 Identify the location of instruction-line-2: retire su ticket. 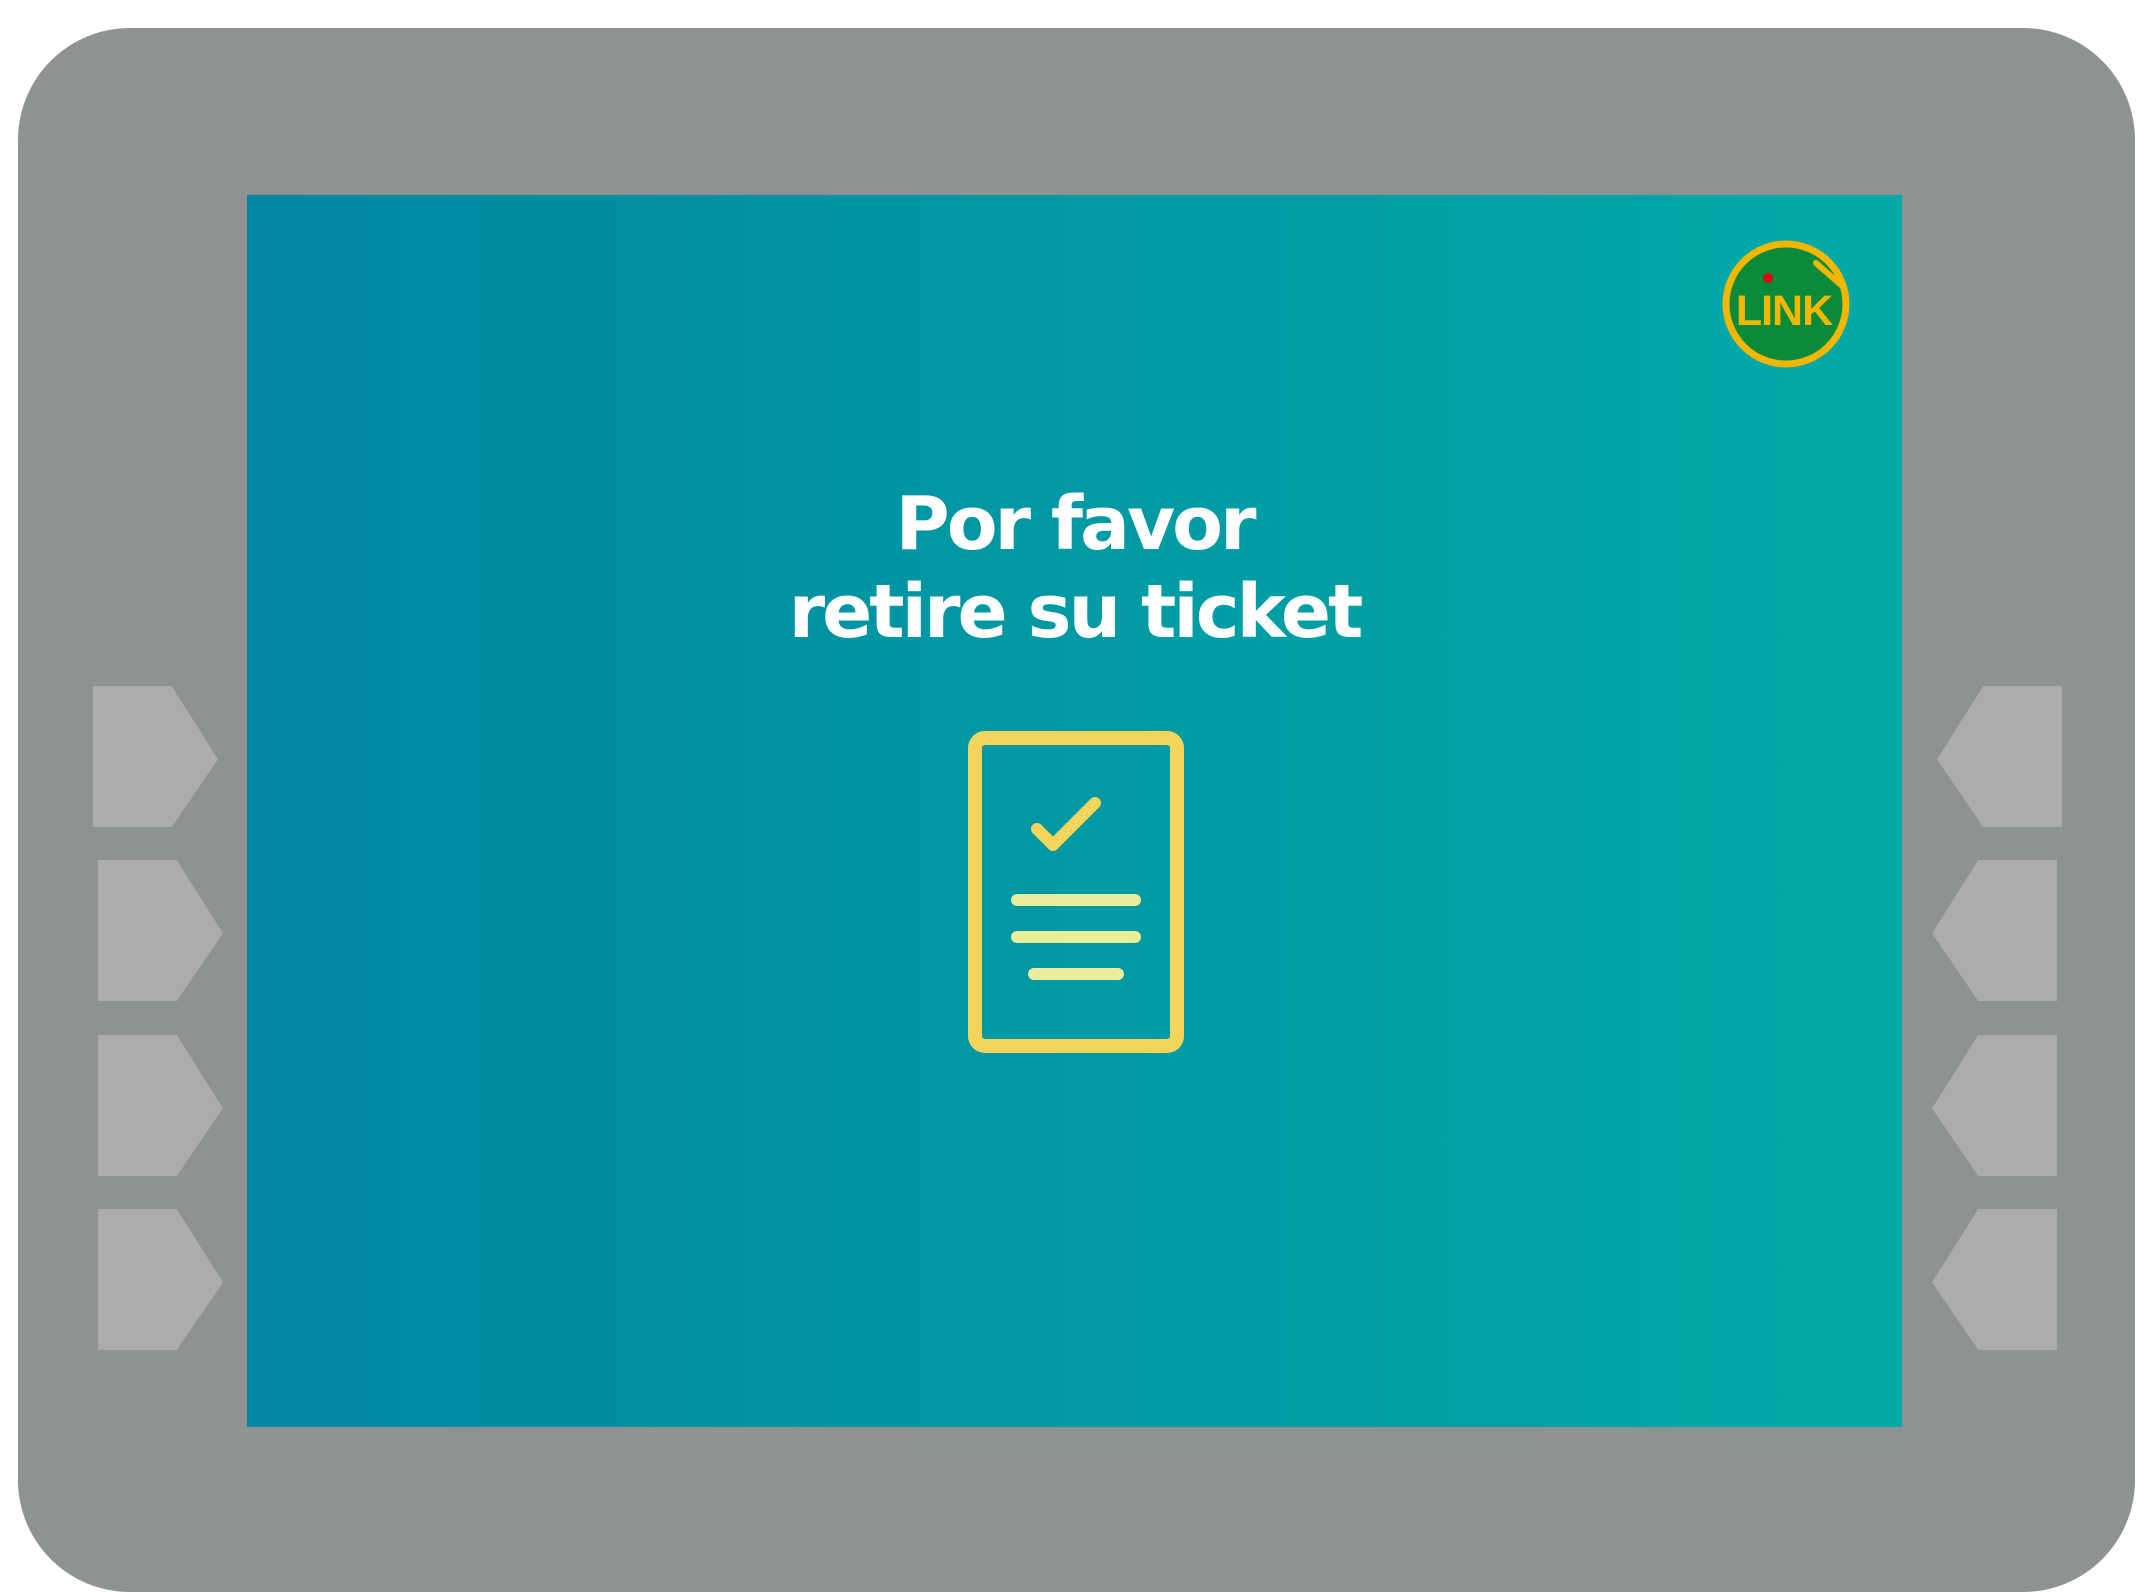
(1076, 612).